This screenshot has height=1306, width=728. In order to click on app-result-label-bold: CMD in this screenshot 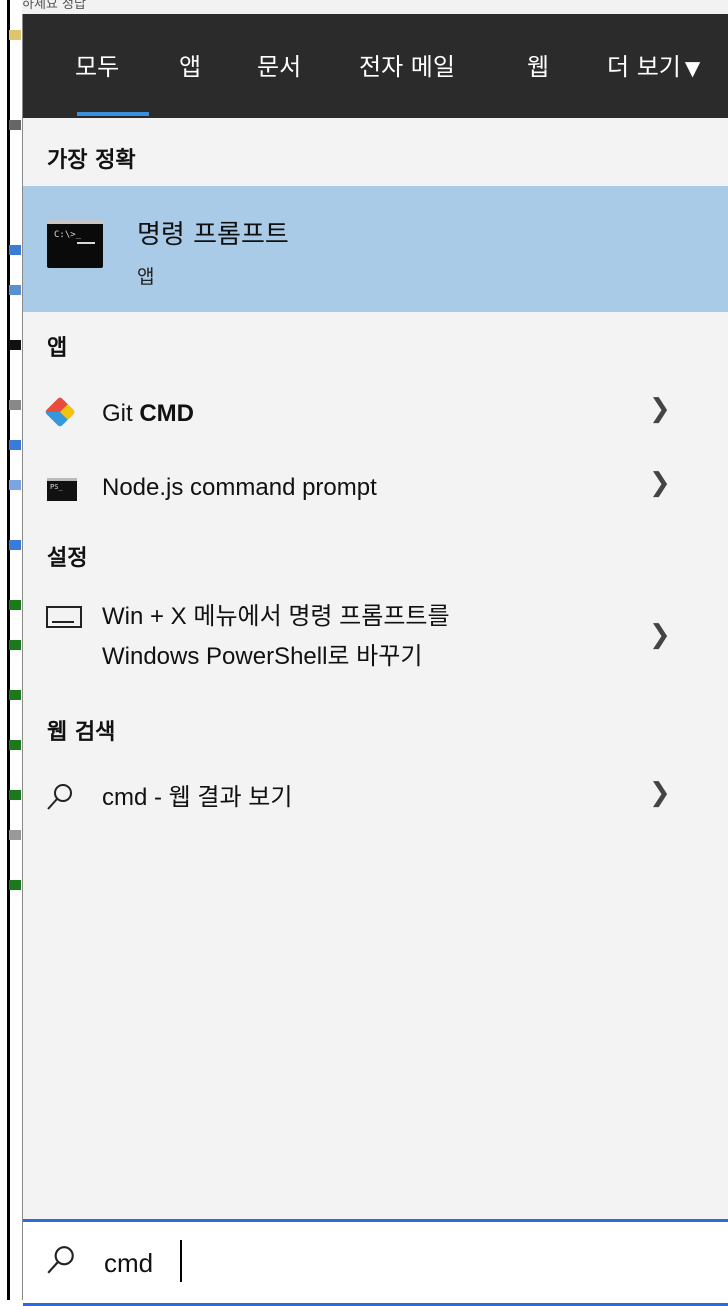, I will do `click(166, 413)`.